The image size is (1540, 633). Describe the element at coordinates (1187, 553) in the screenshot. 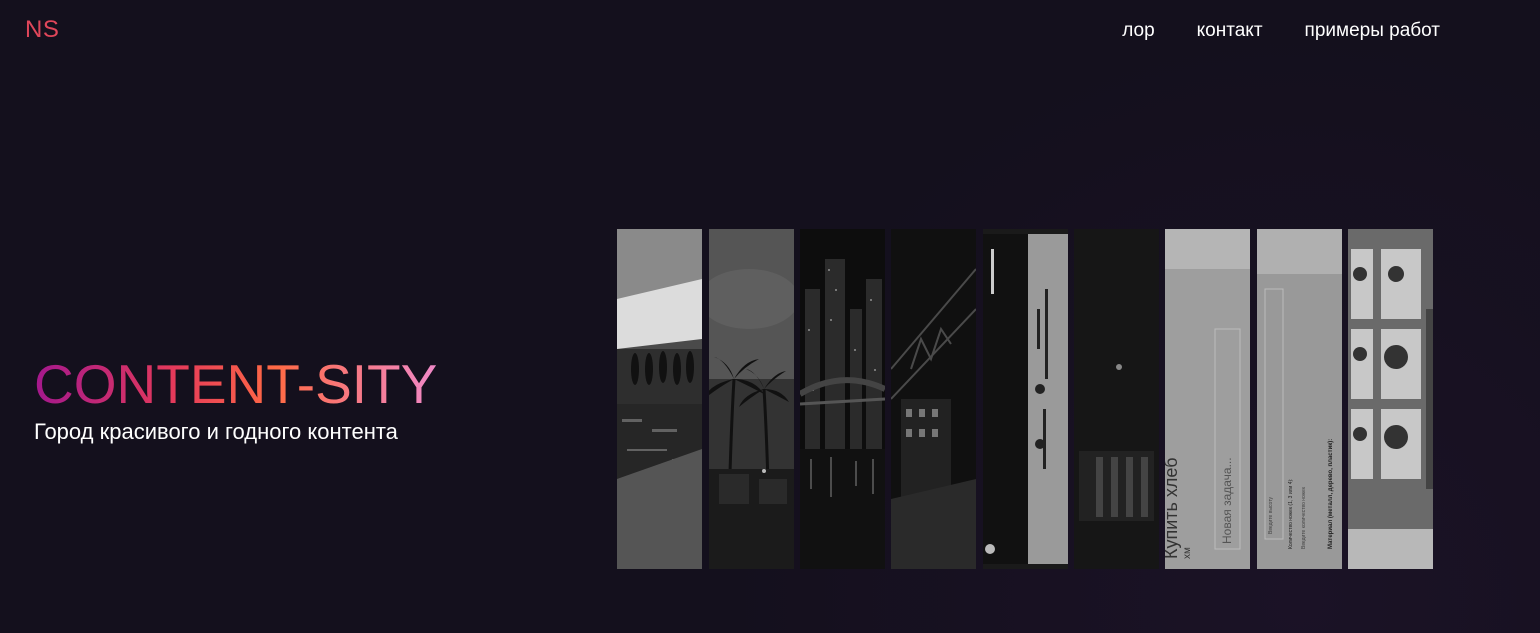

I see `todo-item: хм` at that location.